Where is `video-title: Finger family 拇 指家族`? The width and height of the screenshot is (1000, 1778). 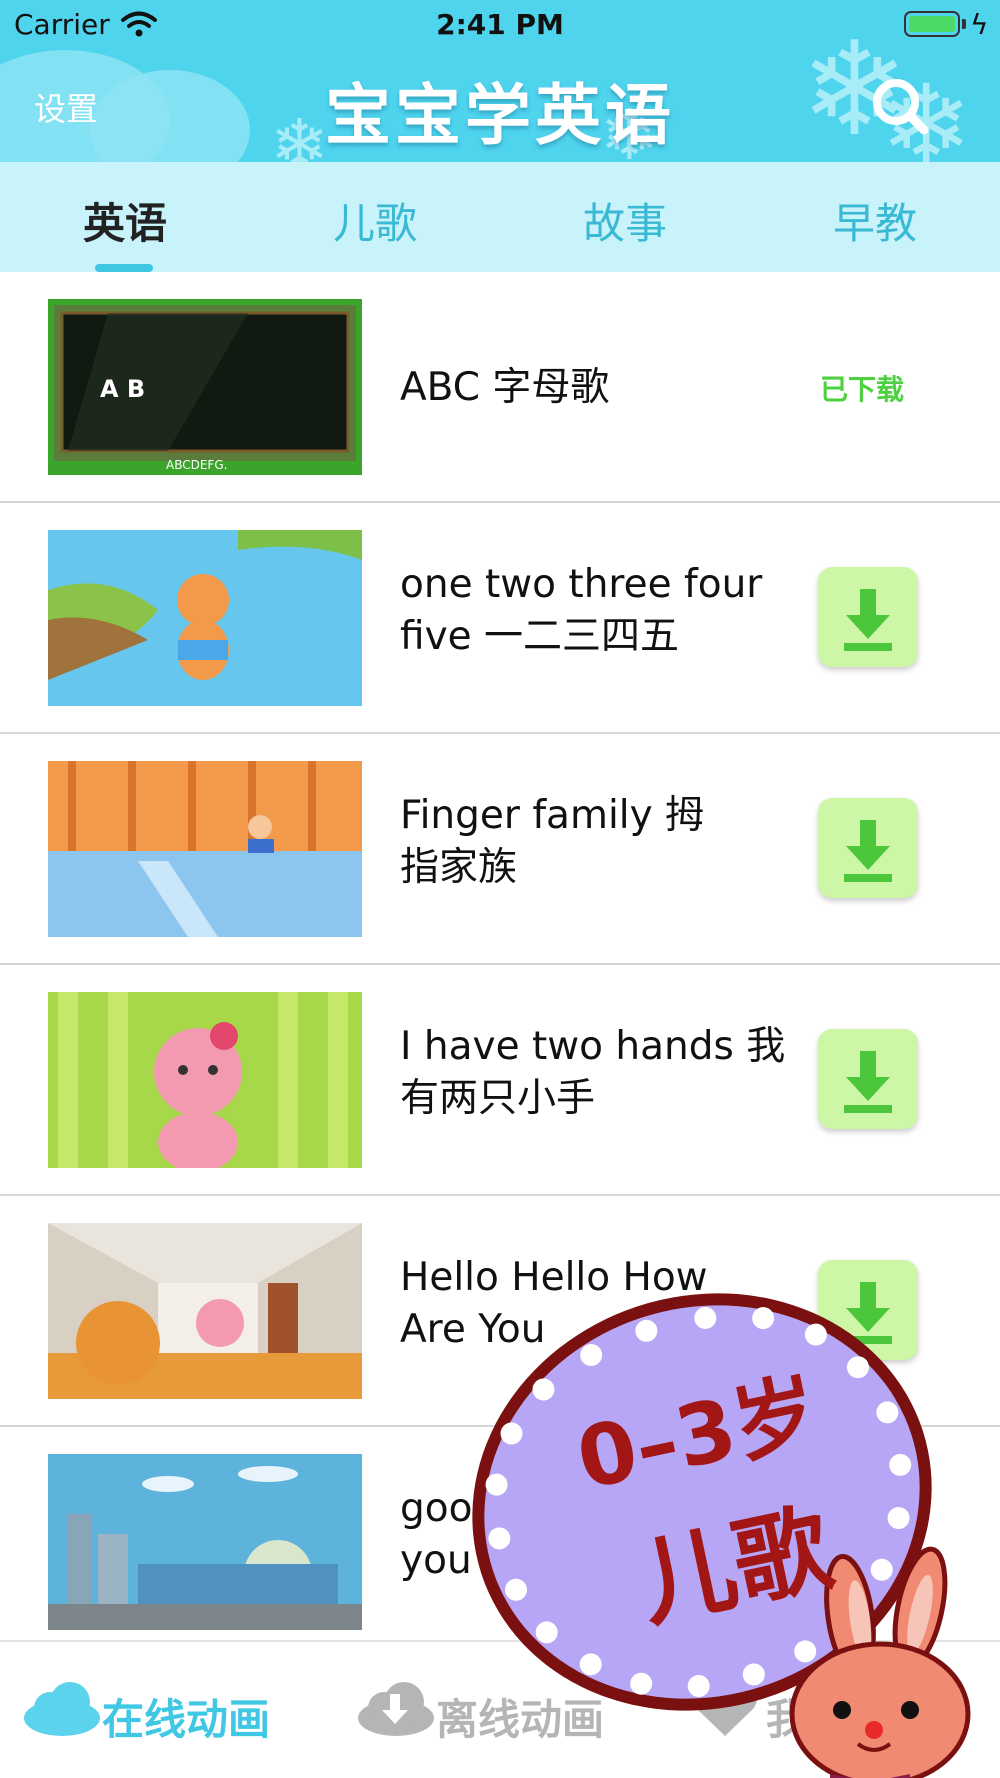 video-title: Finger family 拇 指家族 is located at coordinates (552, 841).